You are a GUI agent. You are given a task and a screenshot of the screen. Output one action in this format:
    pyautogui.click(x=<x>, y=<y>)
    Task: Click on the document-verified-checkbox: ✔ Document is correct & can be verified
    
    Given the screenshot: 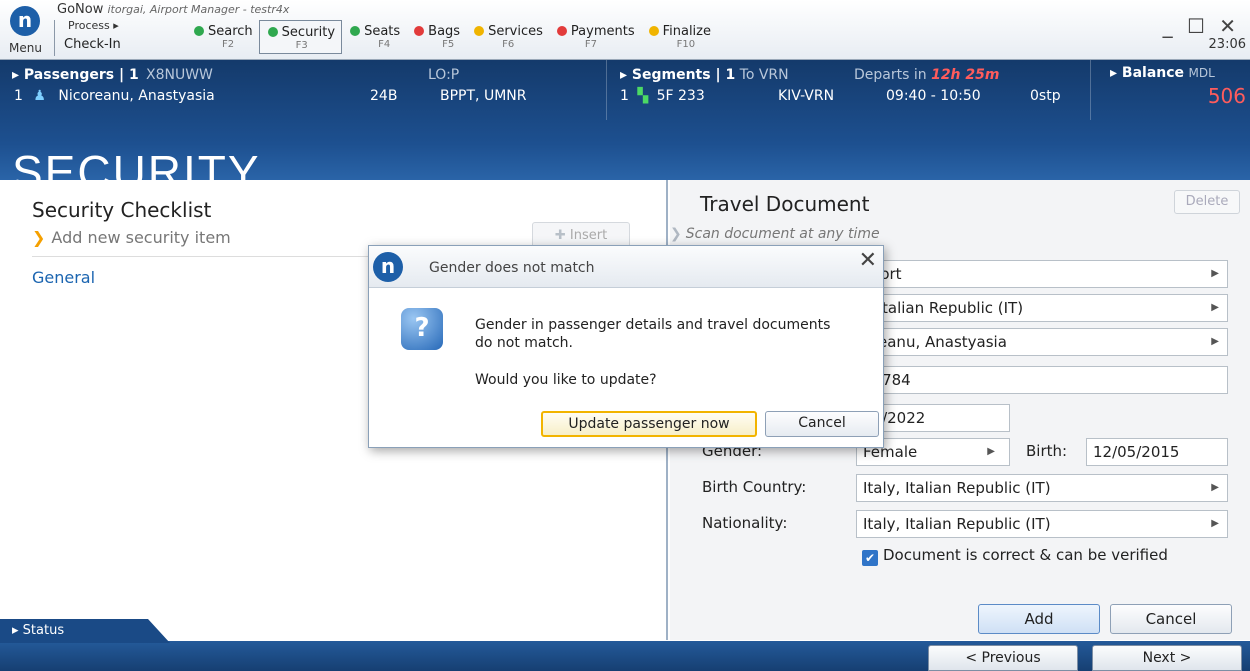 What is the action you would take?
    pyautogui.click(x=1015, y=556)
    